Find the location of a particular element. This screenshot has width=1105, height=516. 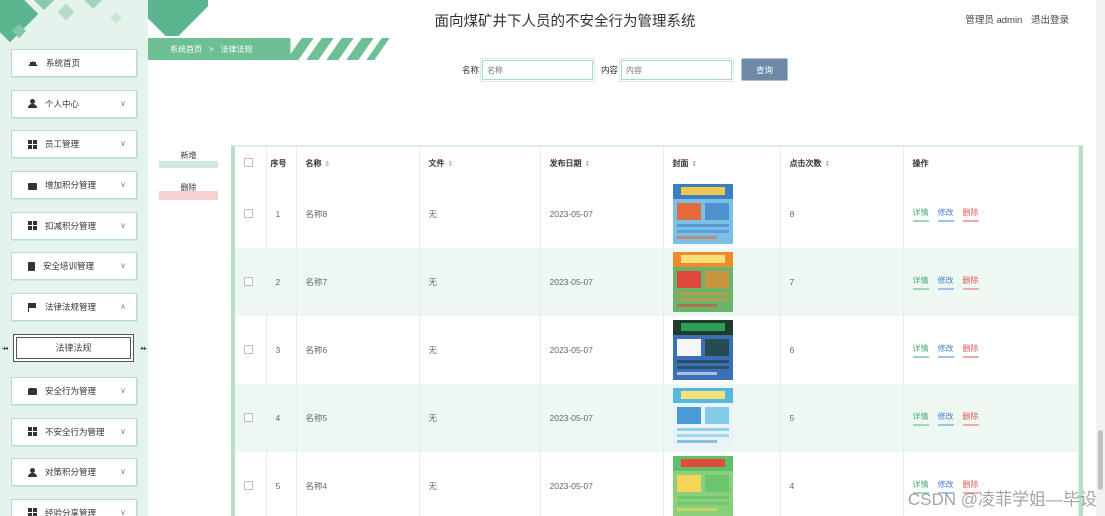

name-header: 名称 ⇕ is located at coordinates (358, 163).